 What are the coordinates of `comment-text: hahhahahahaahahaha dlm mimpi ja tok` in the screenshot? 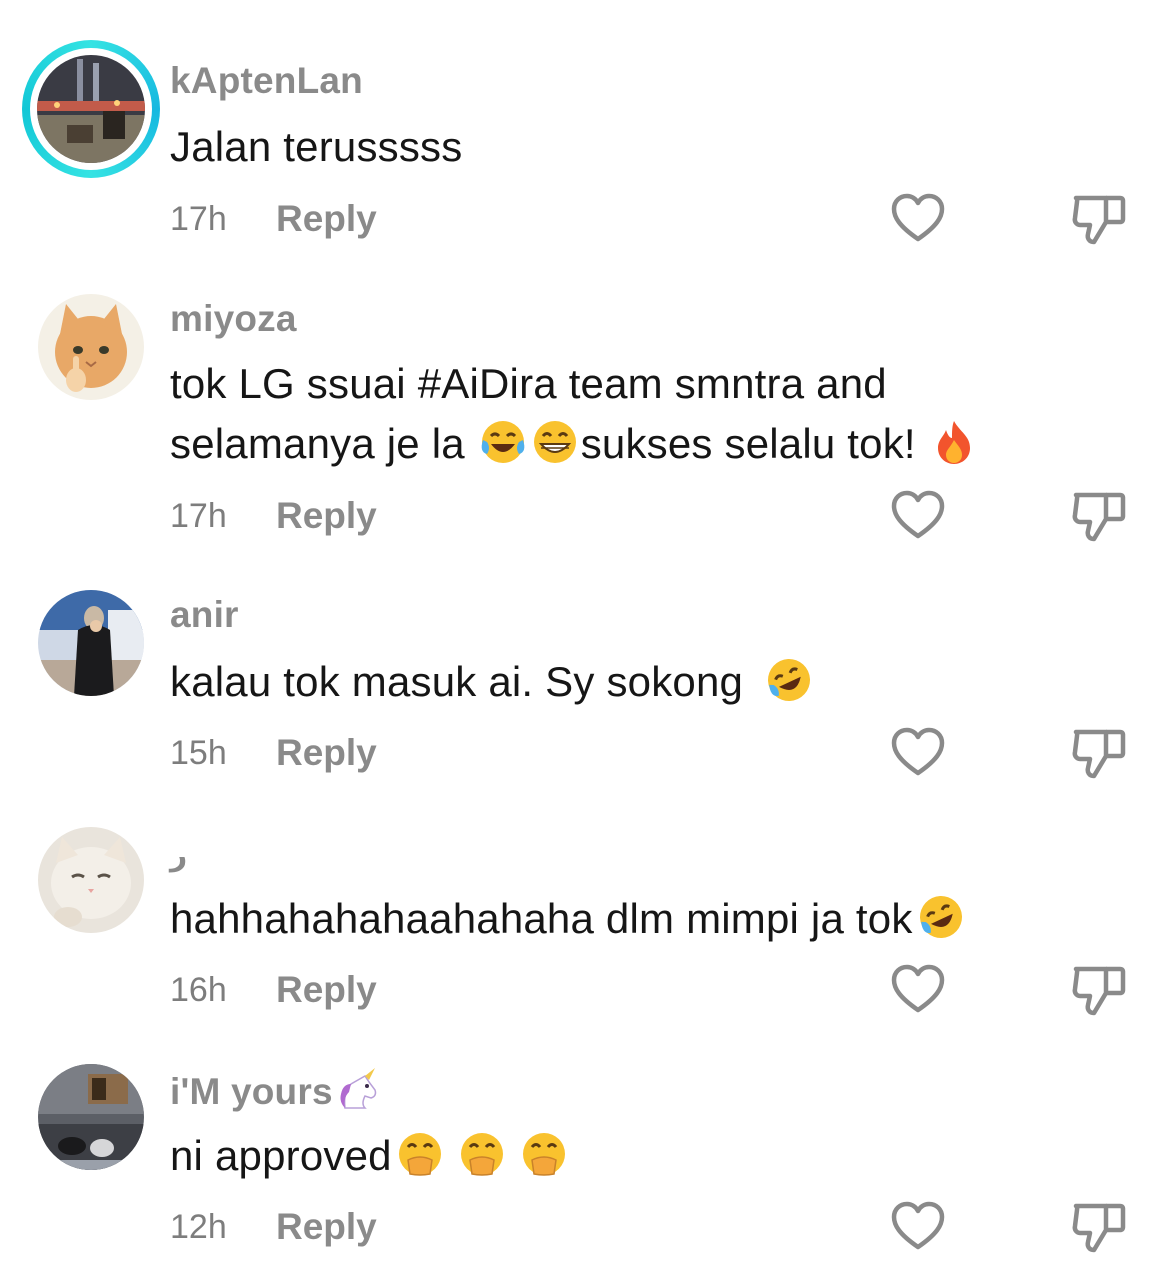 It's located at (568, 919).